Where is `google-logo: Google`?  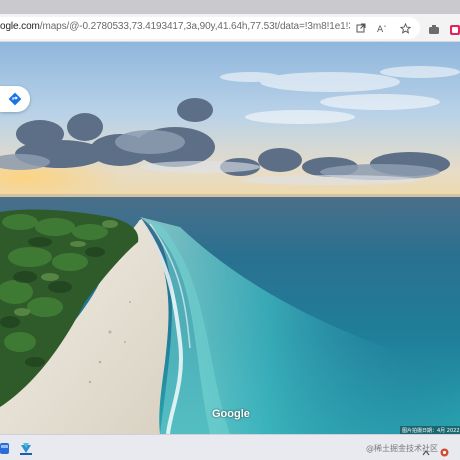 google-logo: Google is located at coordinates (231, 414).